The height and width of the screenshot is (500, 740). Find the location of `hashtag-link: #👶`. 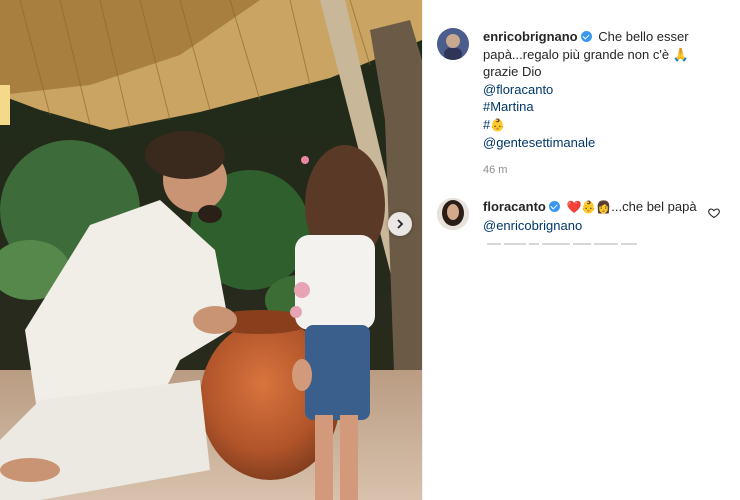

hashtag-link: #👶 is located at coordinates (494, 124).